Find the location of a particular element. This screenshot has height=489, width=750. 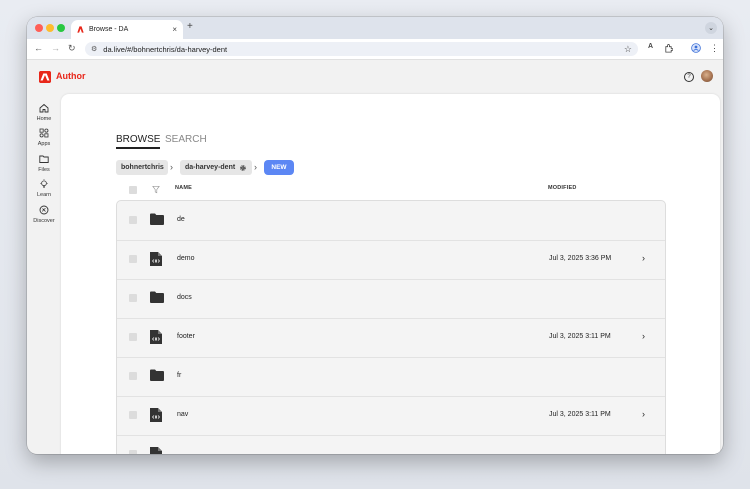

new-tab-button: + is located at coordinates (190, 26).